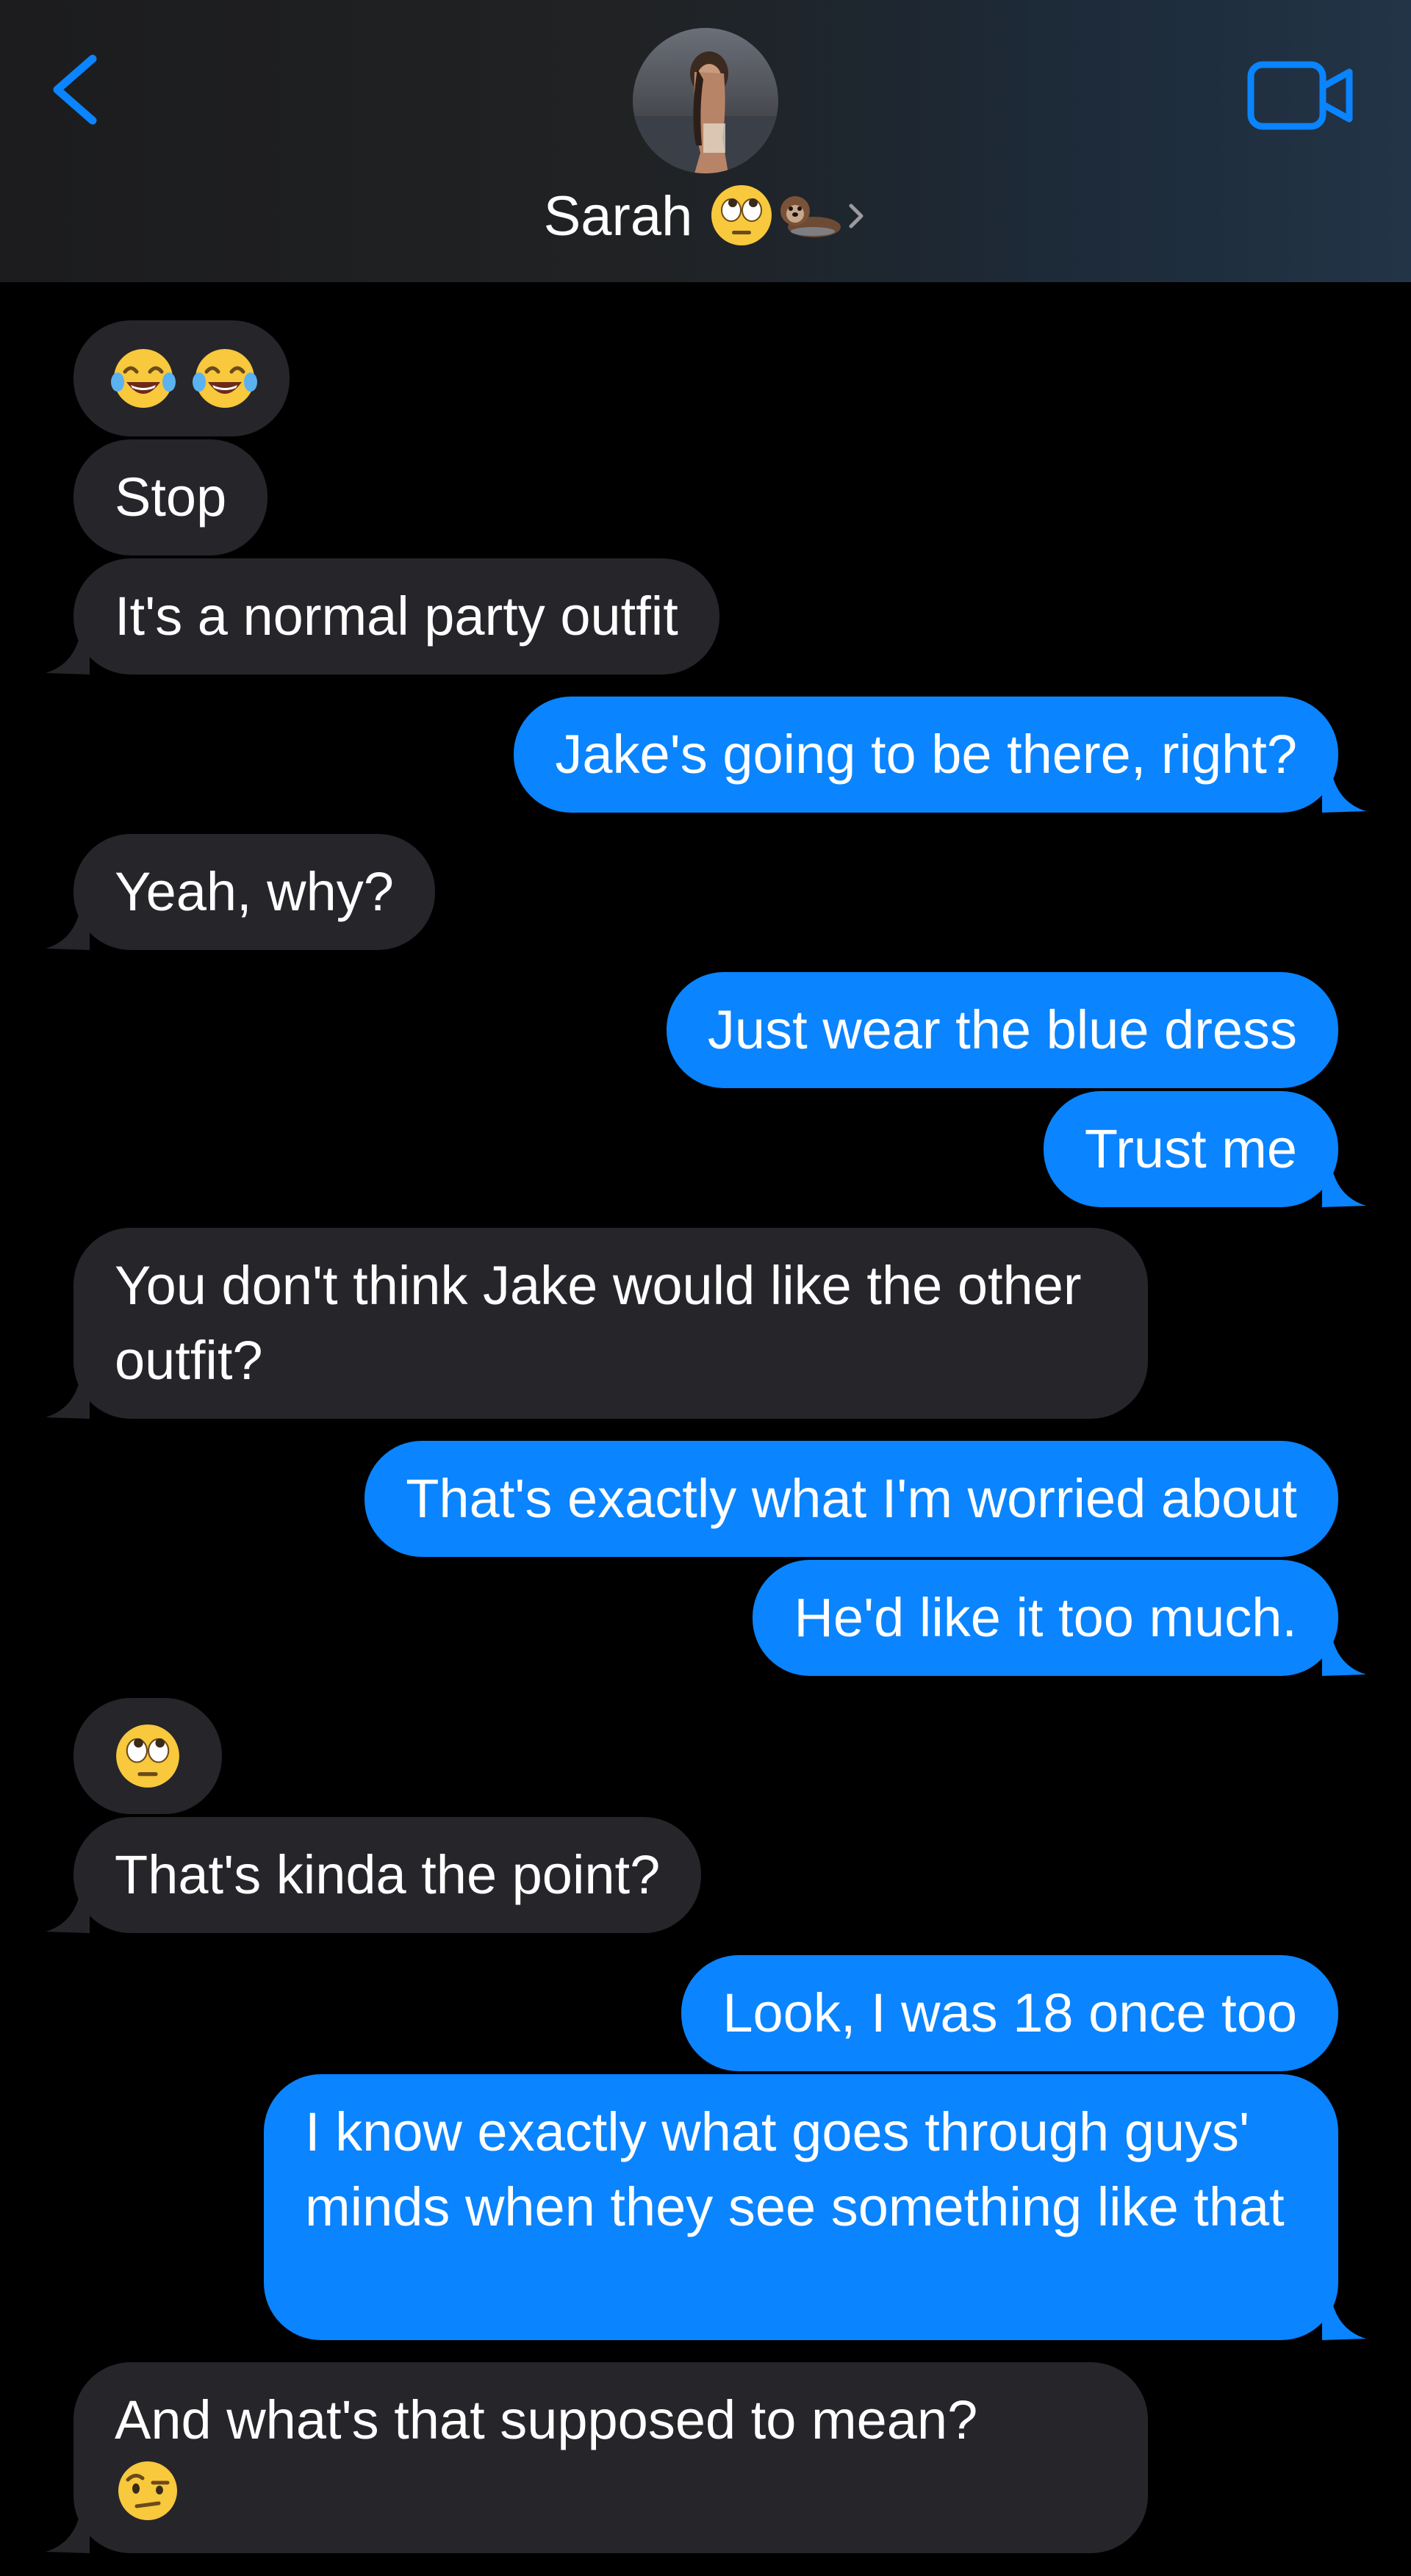 This screenshot has width=1411, height=2576. Describe the element at coordinates (254, 891) in the screenshot. I see `message-text: Yeah, why?` at that location.